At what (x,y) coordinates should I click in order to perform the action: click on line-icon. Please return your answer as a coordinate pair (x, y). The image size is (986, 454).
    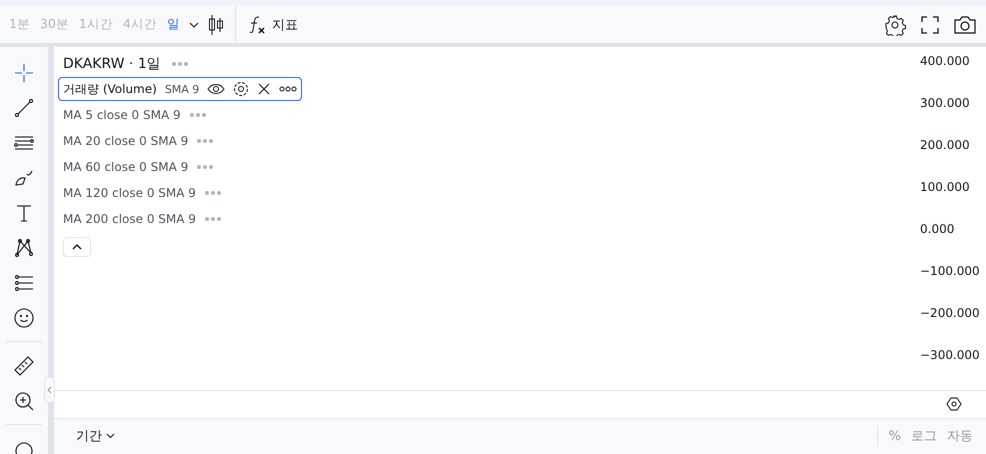
    Looking at the image, I should click on (24, 107).